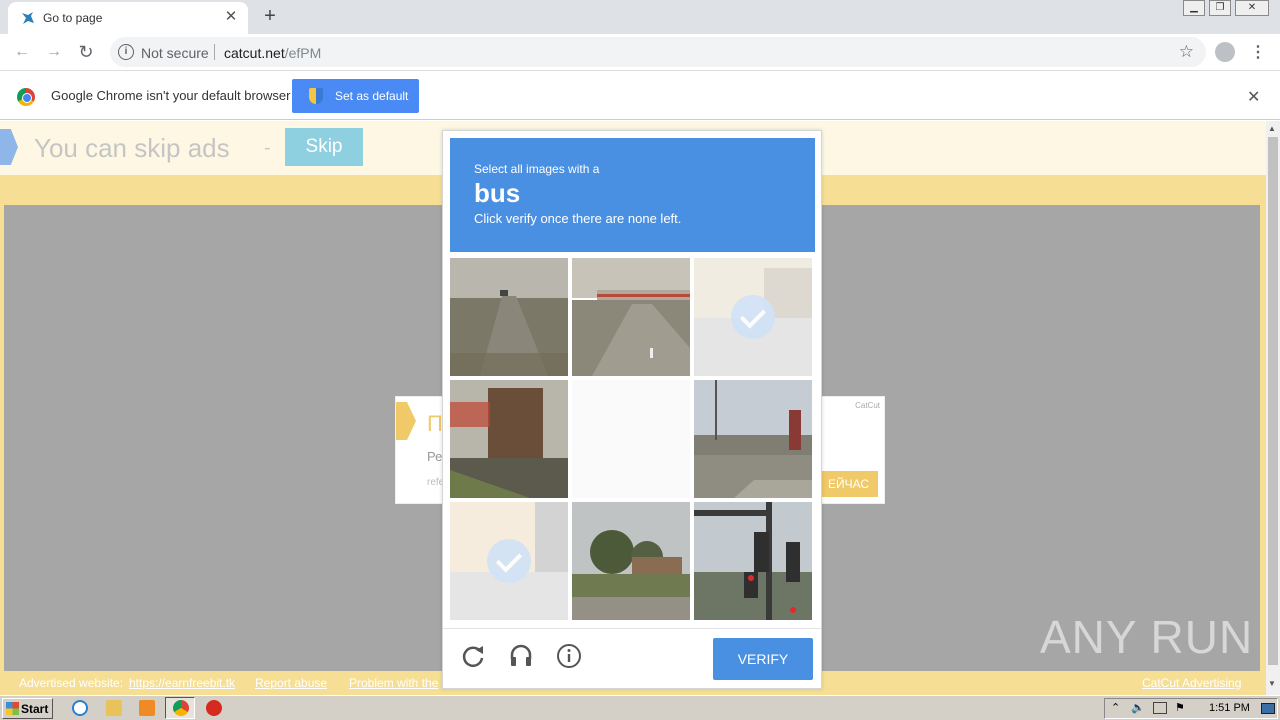  What do you see at coordinates (1191, 708) in the screenshot?
I see `system-tray: ⌃ 🔈 ⚑ 1:51 PM` at bounding box center [1191, 708].